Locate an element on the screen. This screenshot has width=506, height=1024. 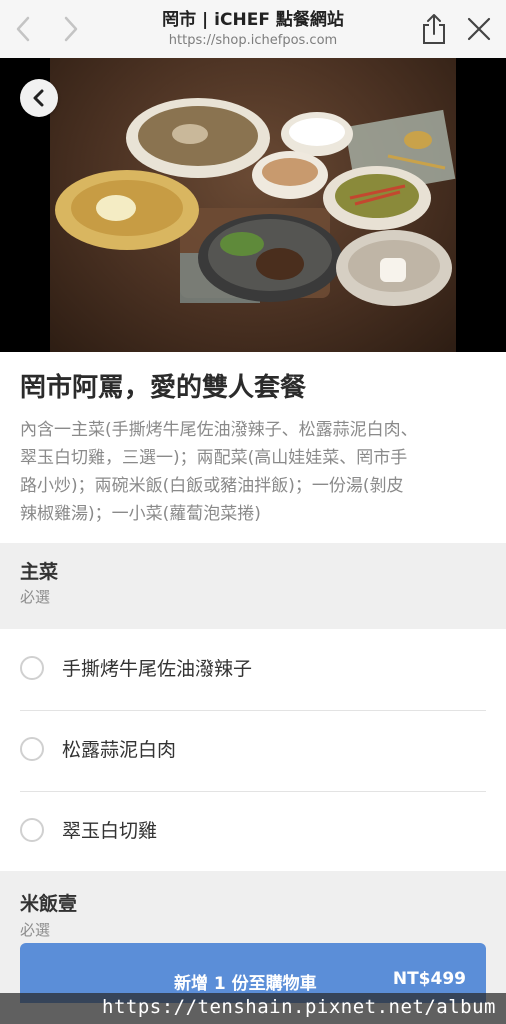
option-label: 松露蒜泥白肉 is located at coordinates (119, 750).